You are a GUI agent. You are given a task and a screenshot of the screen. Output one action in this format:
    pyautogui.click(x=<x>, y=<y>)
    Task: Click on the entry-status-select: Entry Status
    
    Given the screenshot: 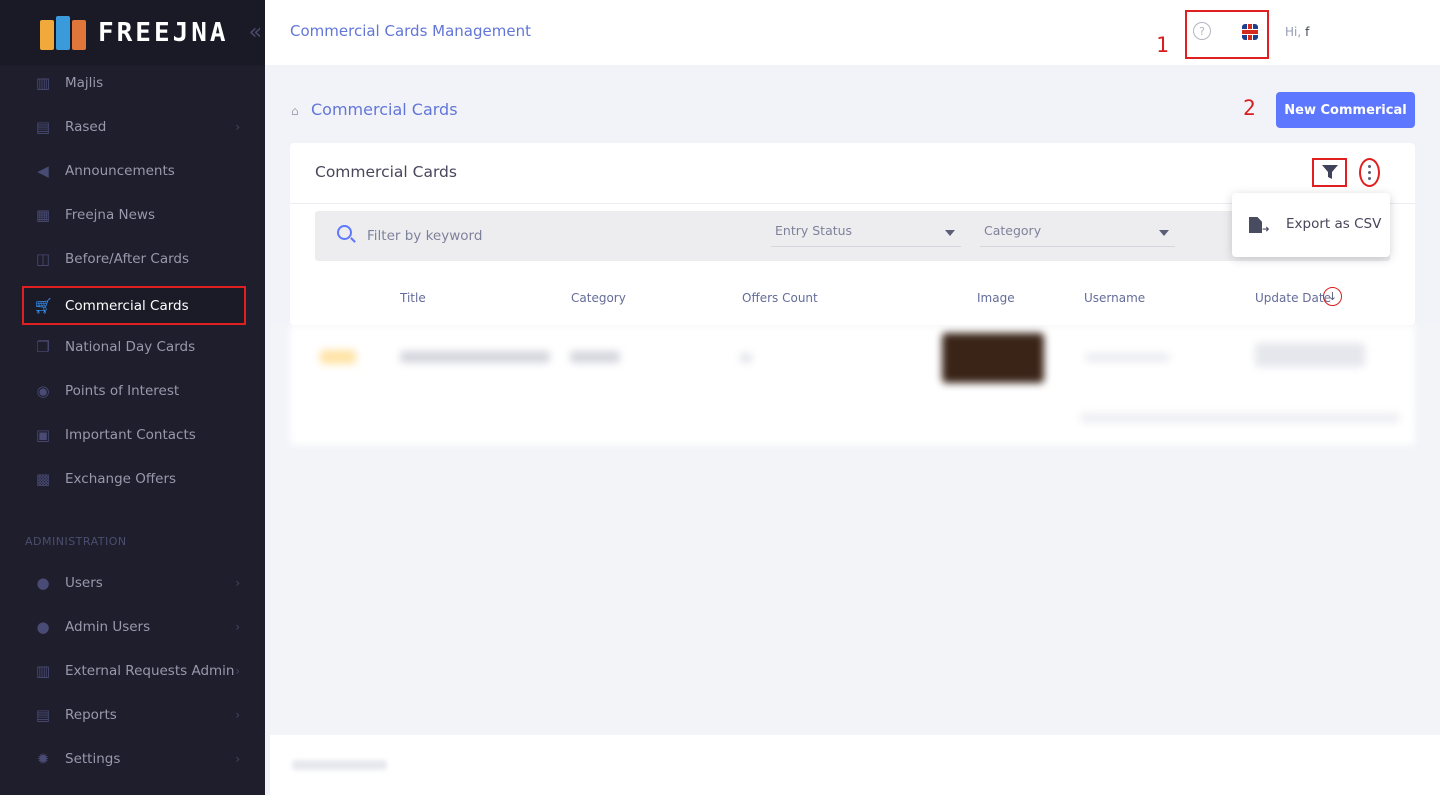 What is the action you would take?
    pyautogui.click(x=866, y=235)
    